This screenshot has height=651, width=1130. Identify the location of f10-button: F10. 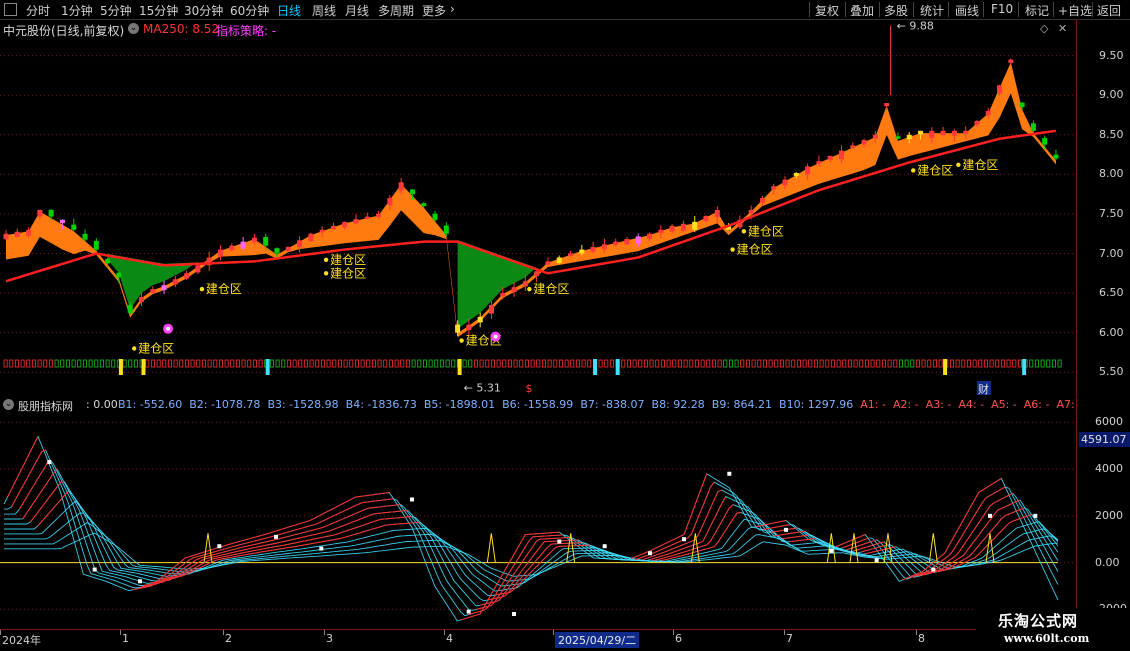
(1002, 9).